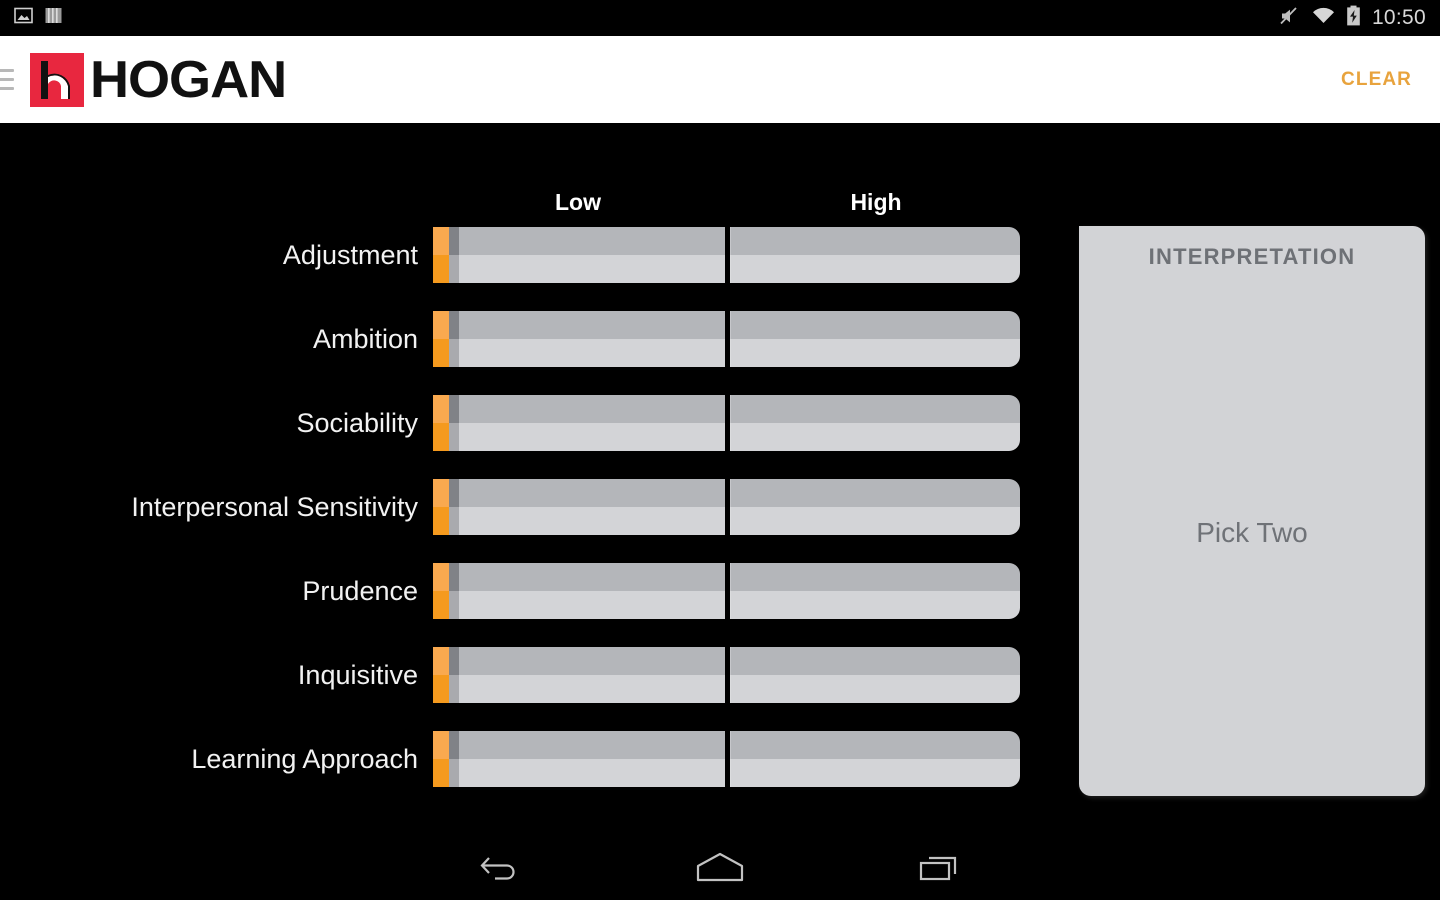 The width and height of the screenshot is (1440, 900). I want to click on screenshot-image-icon, so click(23, 18).